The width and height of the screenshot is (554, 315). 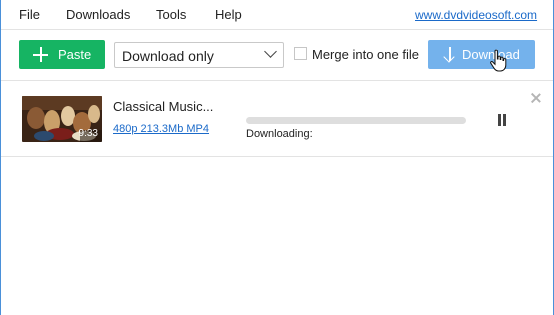 What do you see at coordinates (449, 55) in the screenshot?
I see `arrow-down-icon` at bounding box center [449, 55].